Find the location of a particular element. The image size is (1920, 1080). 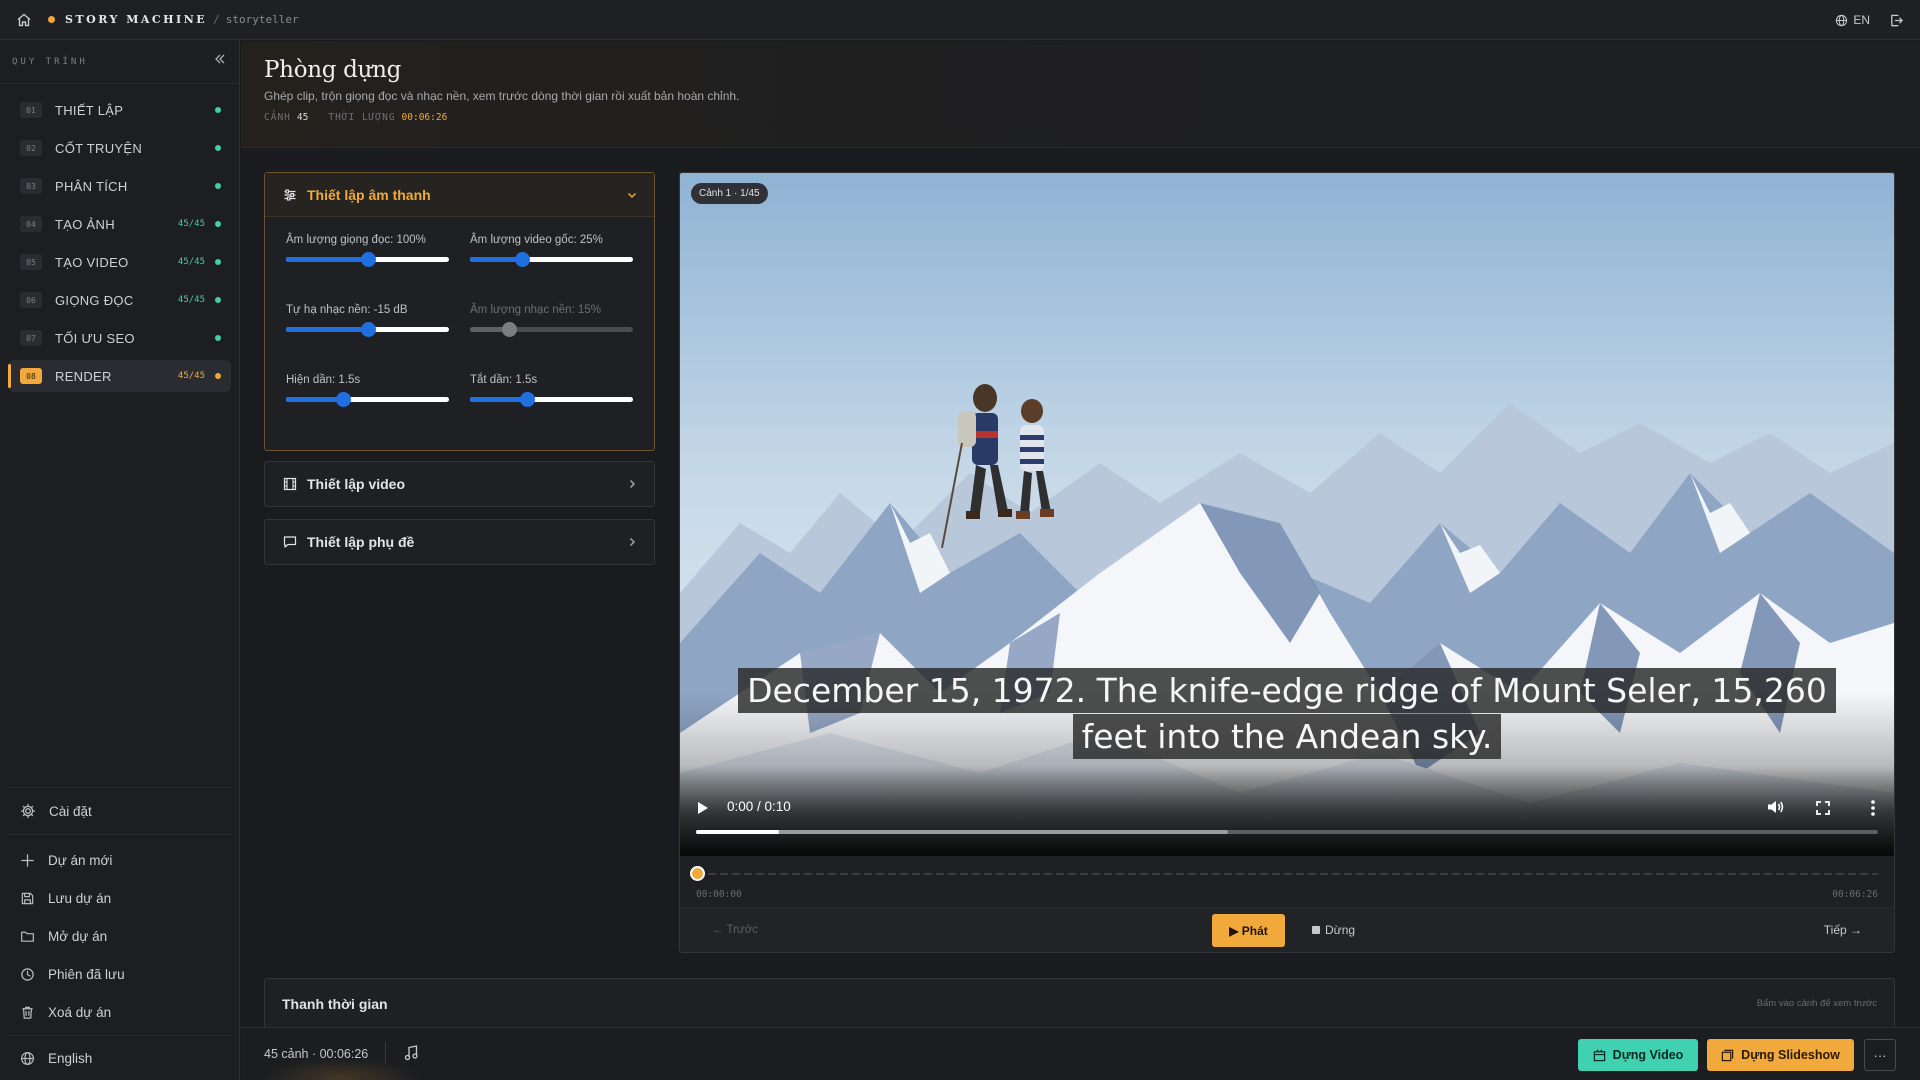

subtitle-settings-panel: Thiết lập phụ đề is located at coordinates (459, 542).